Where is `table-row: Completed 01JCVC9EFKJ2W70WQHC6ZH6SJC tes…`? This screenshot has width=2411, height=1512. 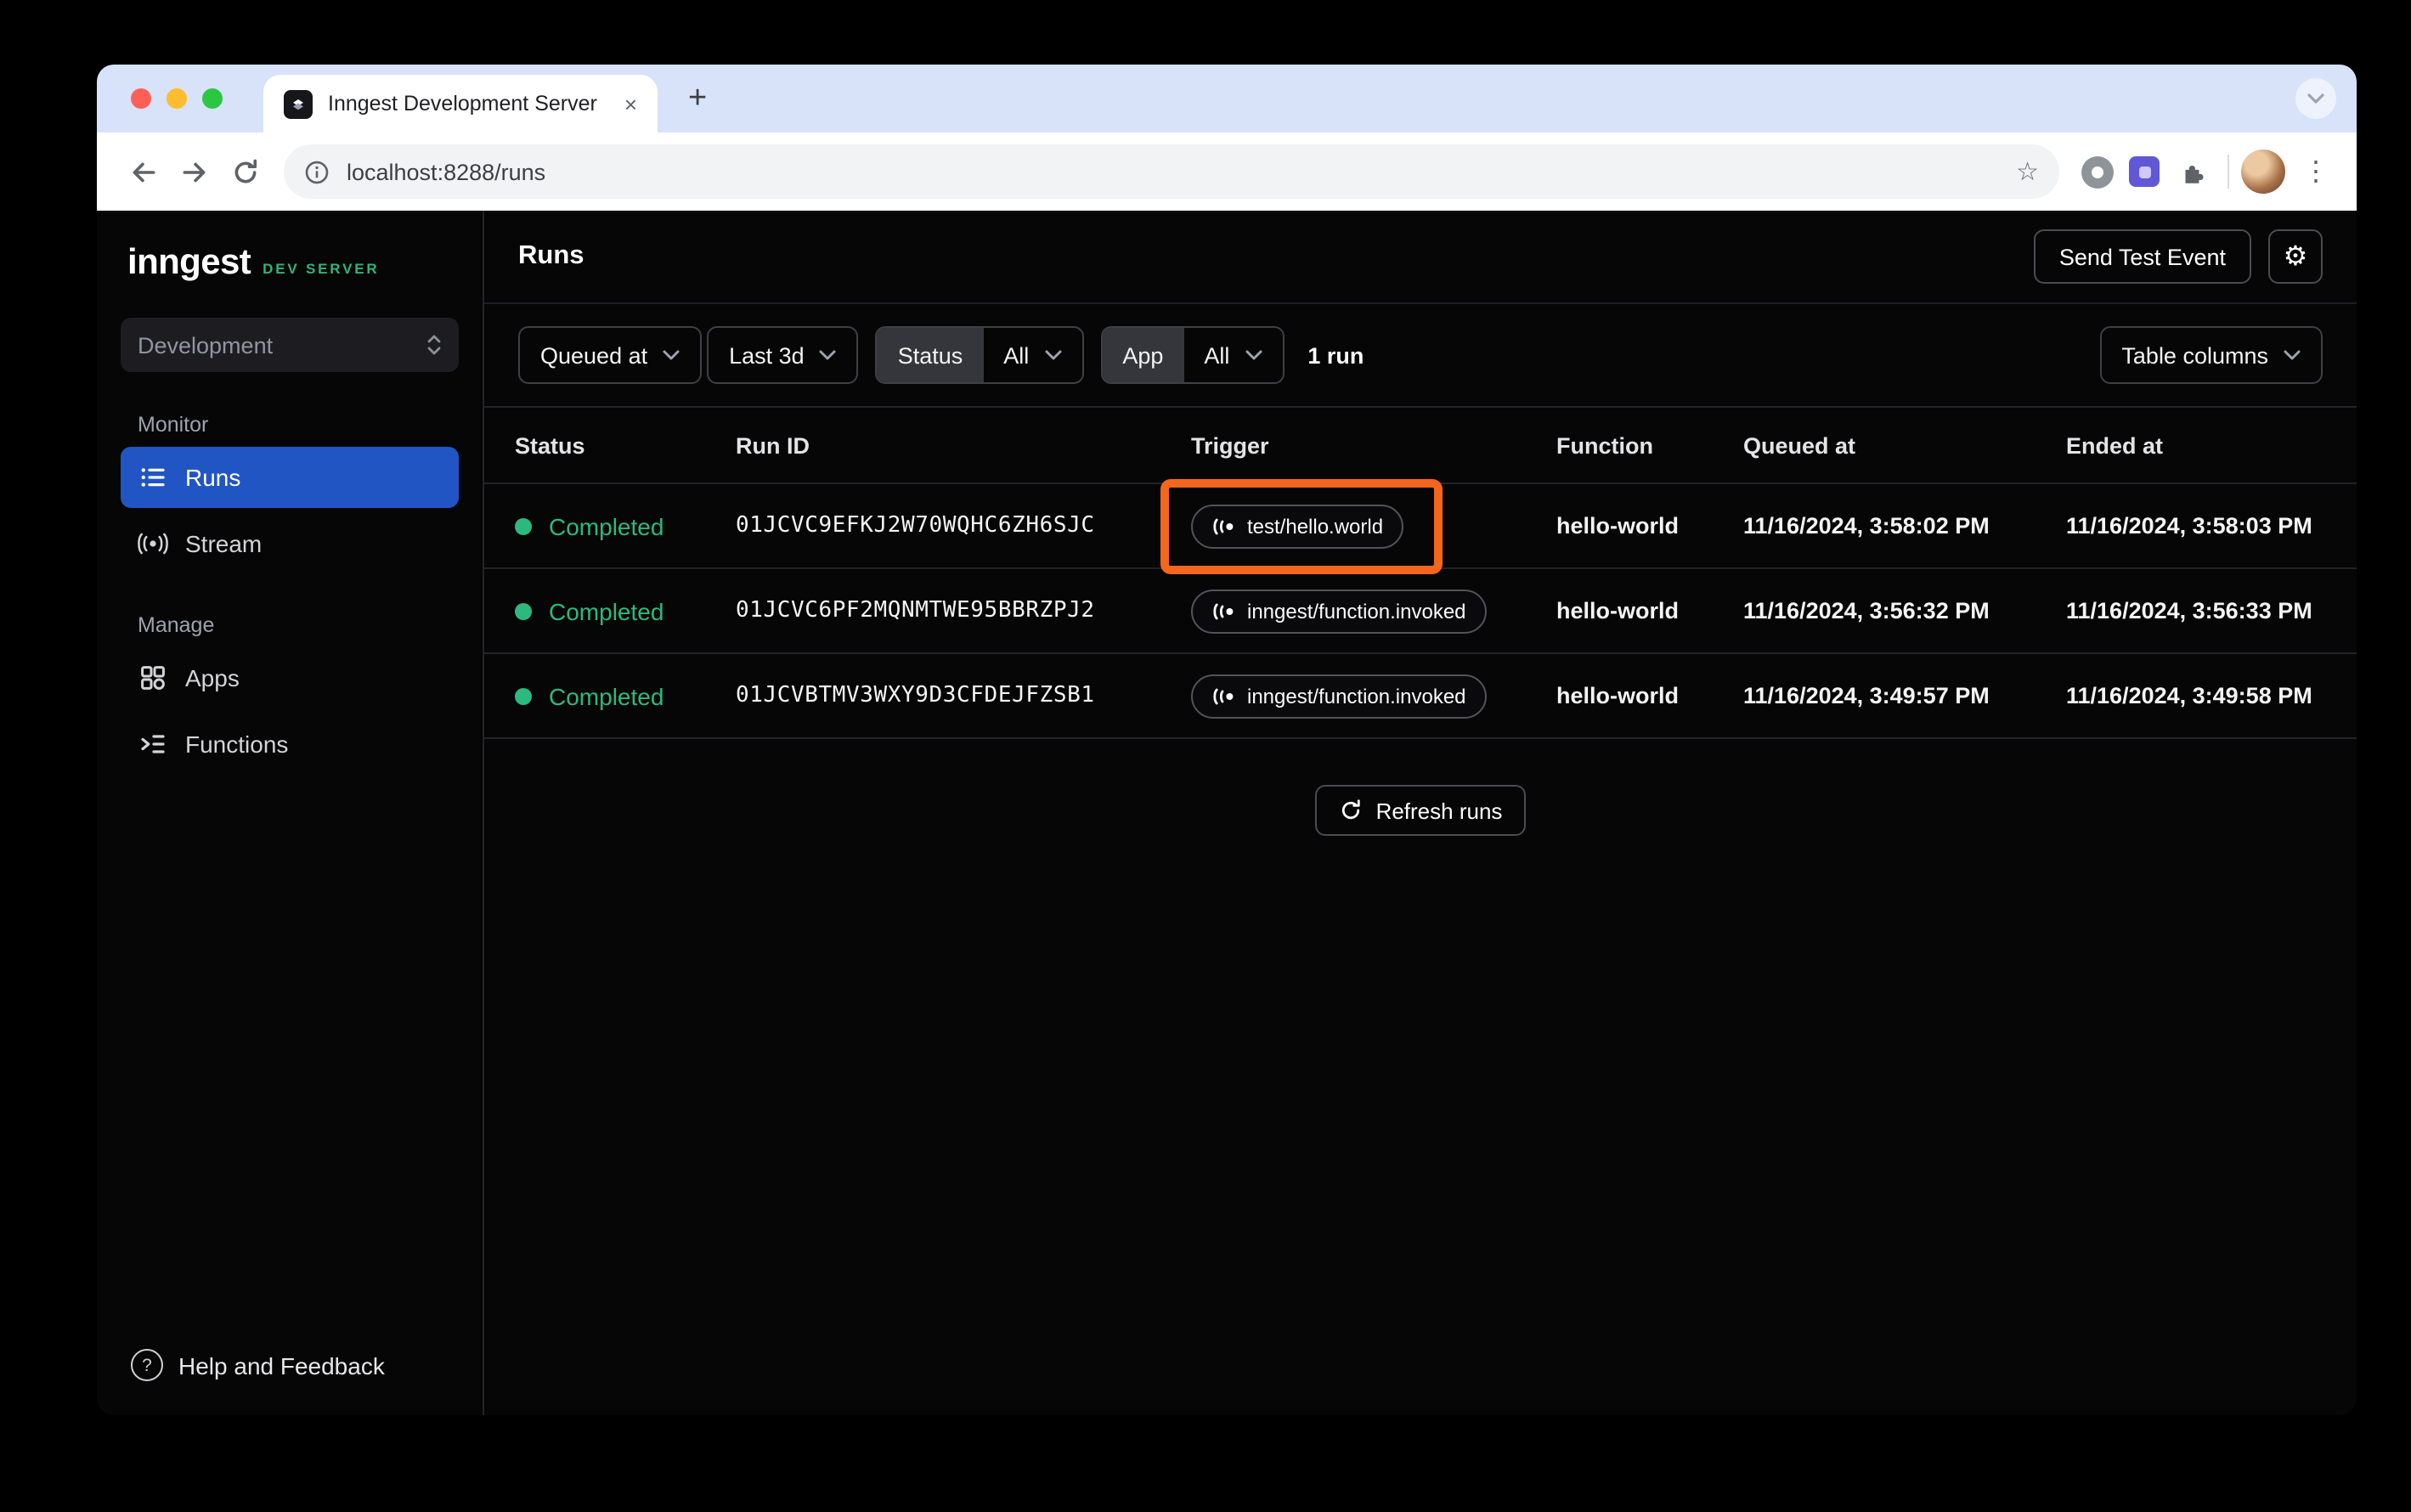
table-row: Completed 01JCVC9EFKJ2W70WQHC6ZH6SJC tes… is located at coordinates (1420, 525).